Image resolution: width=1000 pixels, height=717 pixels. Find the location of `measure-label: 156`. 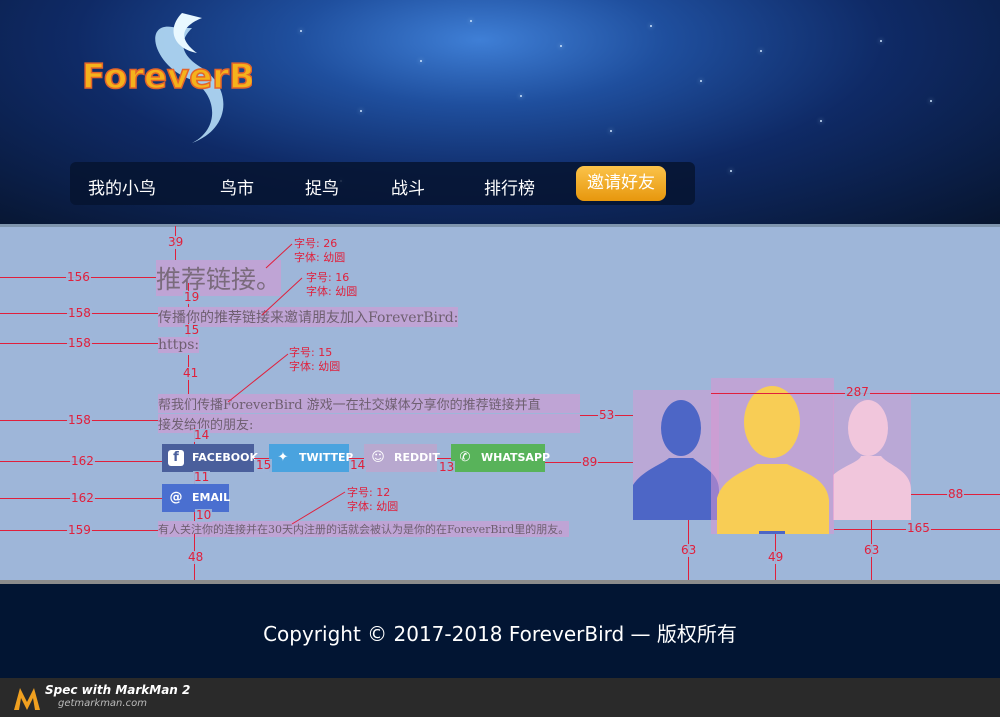

measure-label: 156 is located at coordinates (78, 277).